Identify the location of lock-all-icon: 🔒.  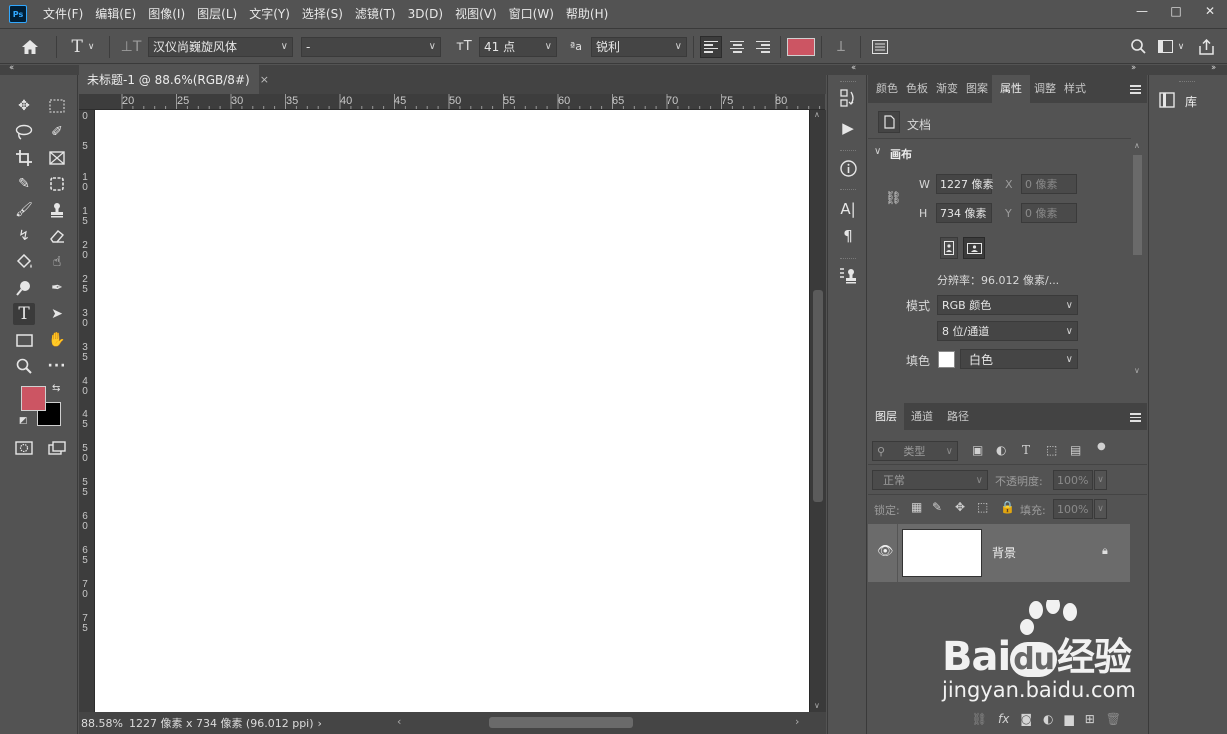
(1007, 507).